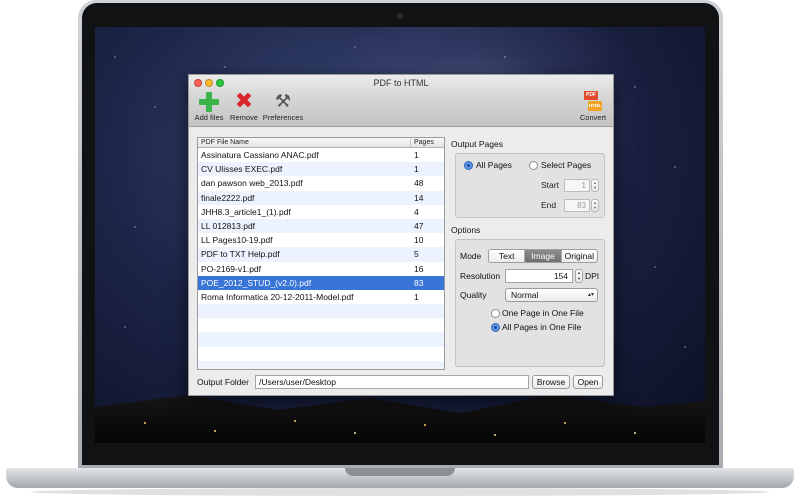  Describe the element at coordinates (539, 276) in the screenshot. I see `resolution-field: 154` at that location.